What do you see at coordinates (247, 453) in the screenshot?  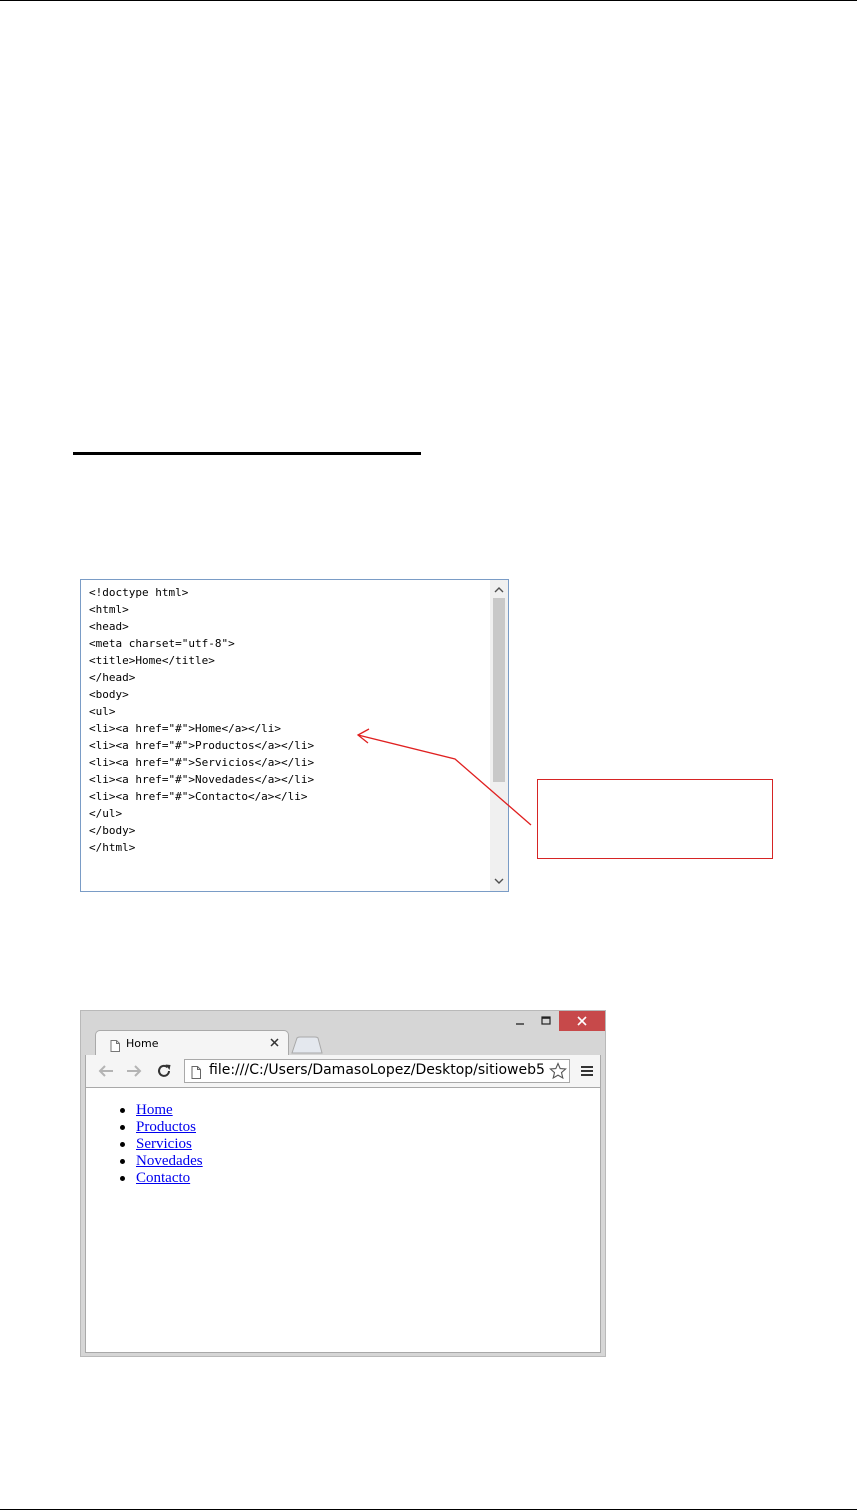 I see `heading-underline` at bounding box center [247, 453].